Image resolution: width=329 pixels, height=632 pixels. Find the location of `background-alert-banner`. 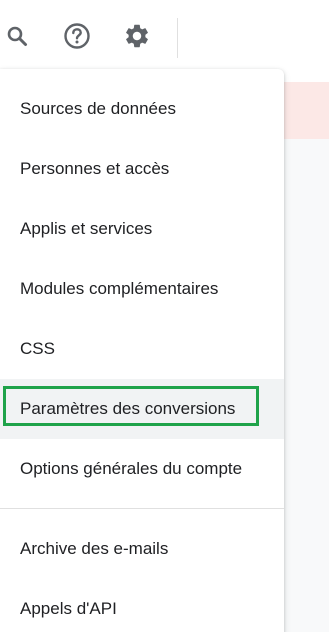

background-alert-banner is located at coordinates (306, 110).